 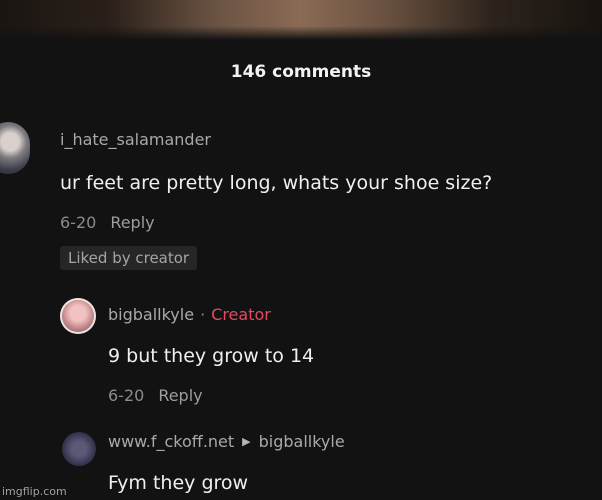 What do you see at coordinates (301, 20) in the screenshot?
I see `video-thumbnail-strip` at bounding box center [301, 20].